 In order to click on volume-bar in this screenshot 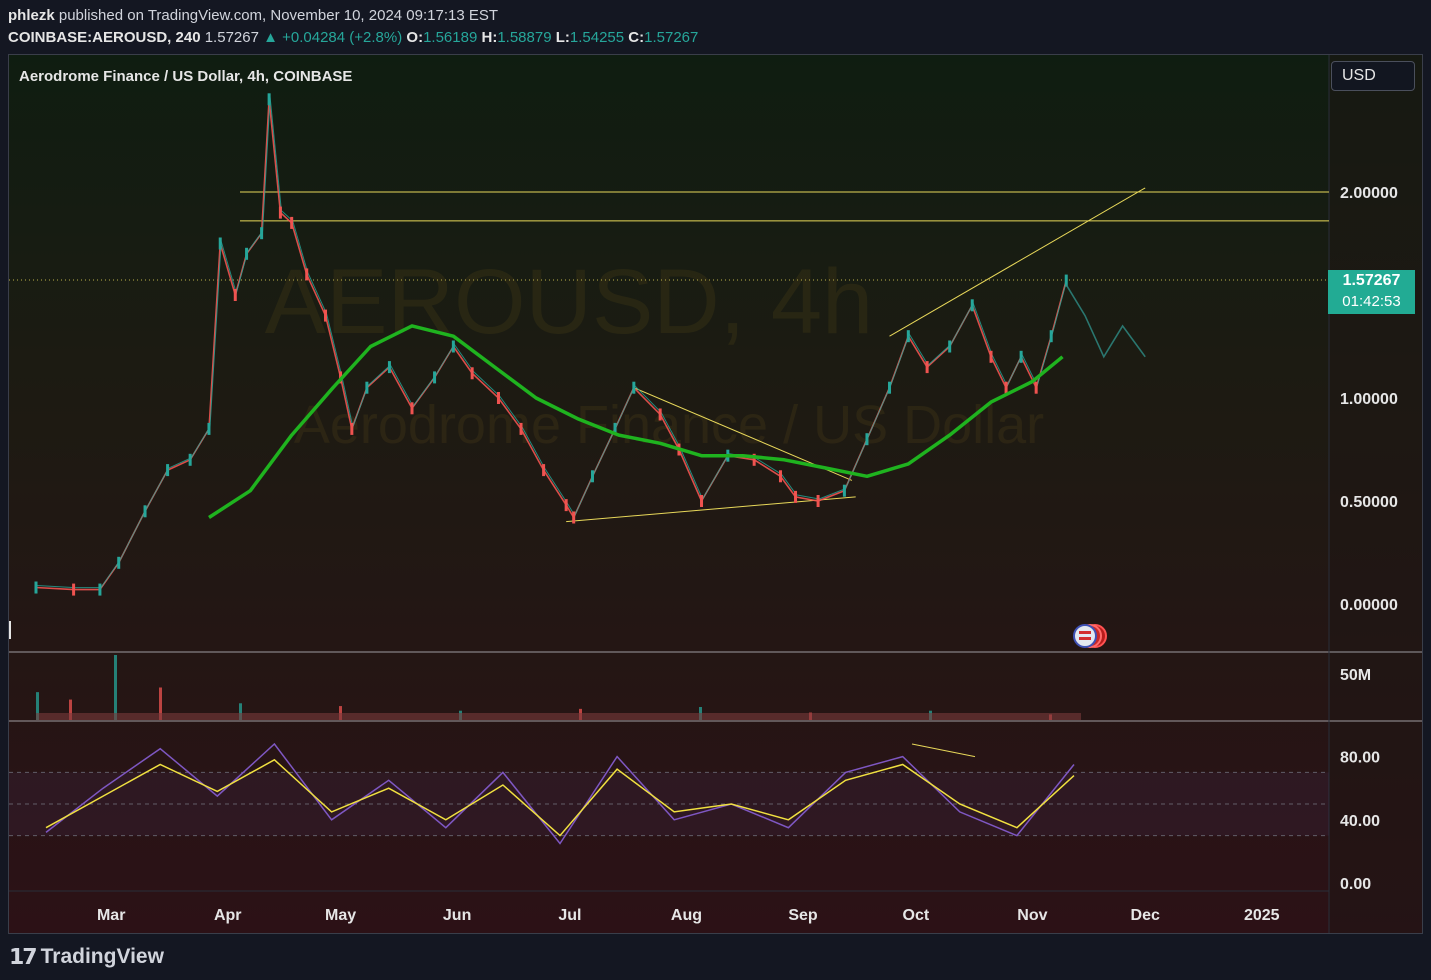, I will do `click(115, 687)`.